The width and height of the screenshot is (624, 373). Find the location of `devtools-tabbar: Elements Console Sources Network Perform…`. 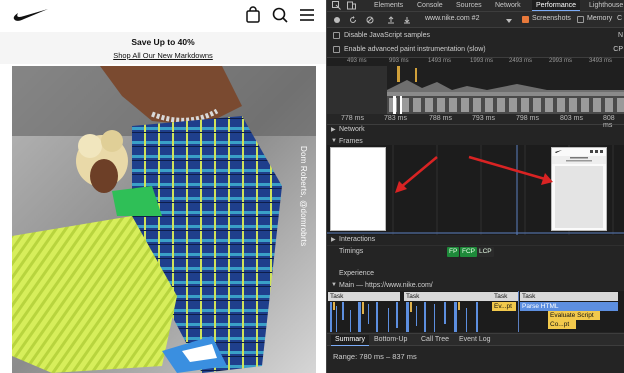

devtools-tabbar: Elements Console Sources Network Perform… is located at coordinates (475, 6).